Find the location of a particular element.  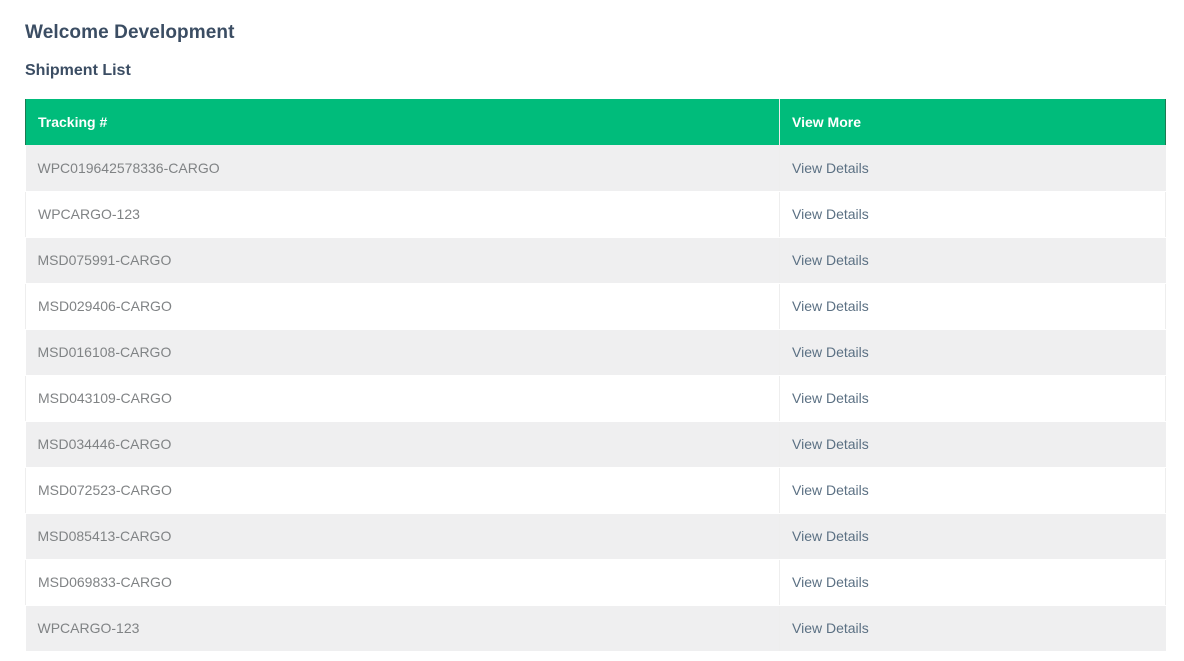

table-row: MSD072523-CARGO View Details is located at coordinates (595, 490).